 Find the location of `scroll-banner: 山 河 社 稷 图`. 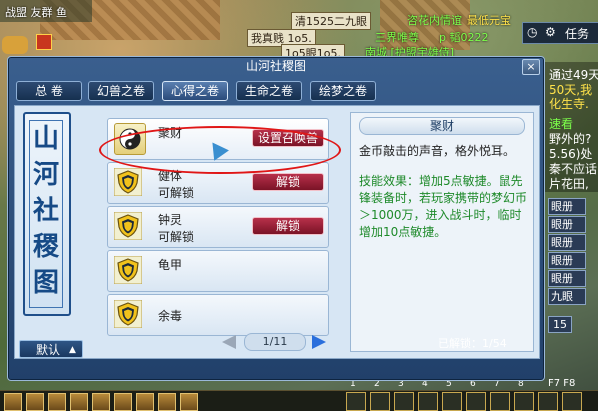

scroll-banner: 山 河 社 稷 图 is located at coordinates (47, 214).